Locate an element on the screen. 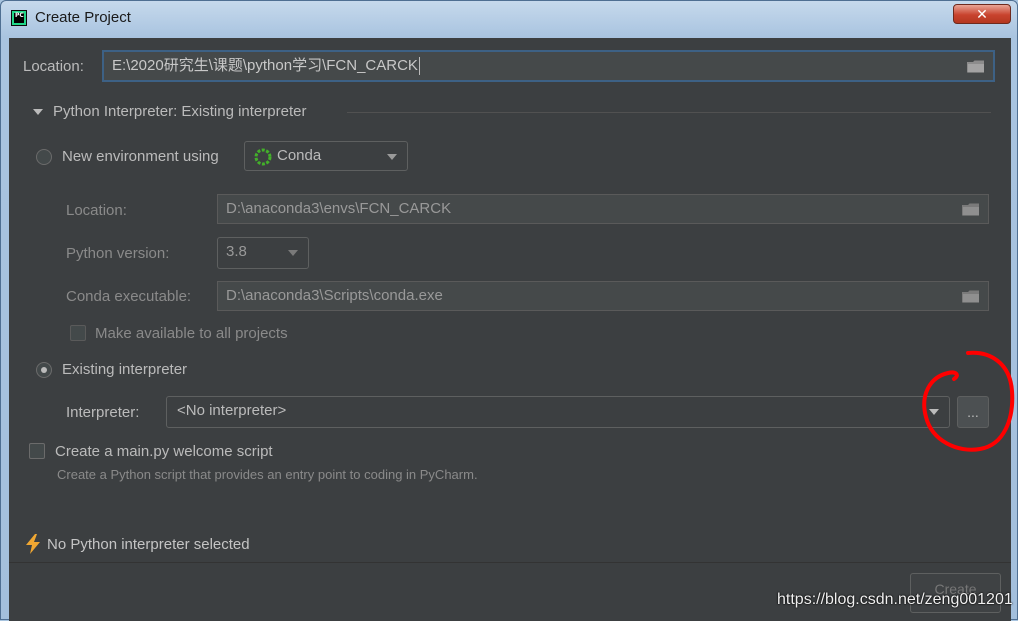  env-location-value: D:\anaconda3\envs\FCN_CARCK is located at coordinates (339, 208).